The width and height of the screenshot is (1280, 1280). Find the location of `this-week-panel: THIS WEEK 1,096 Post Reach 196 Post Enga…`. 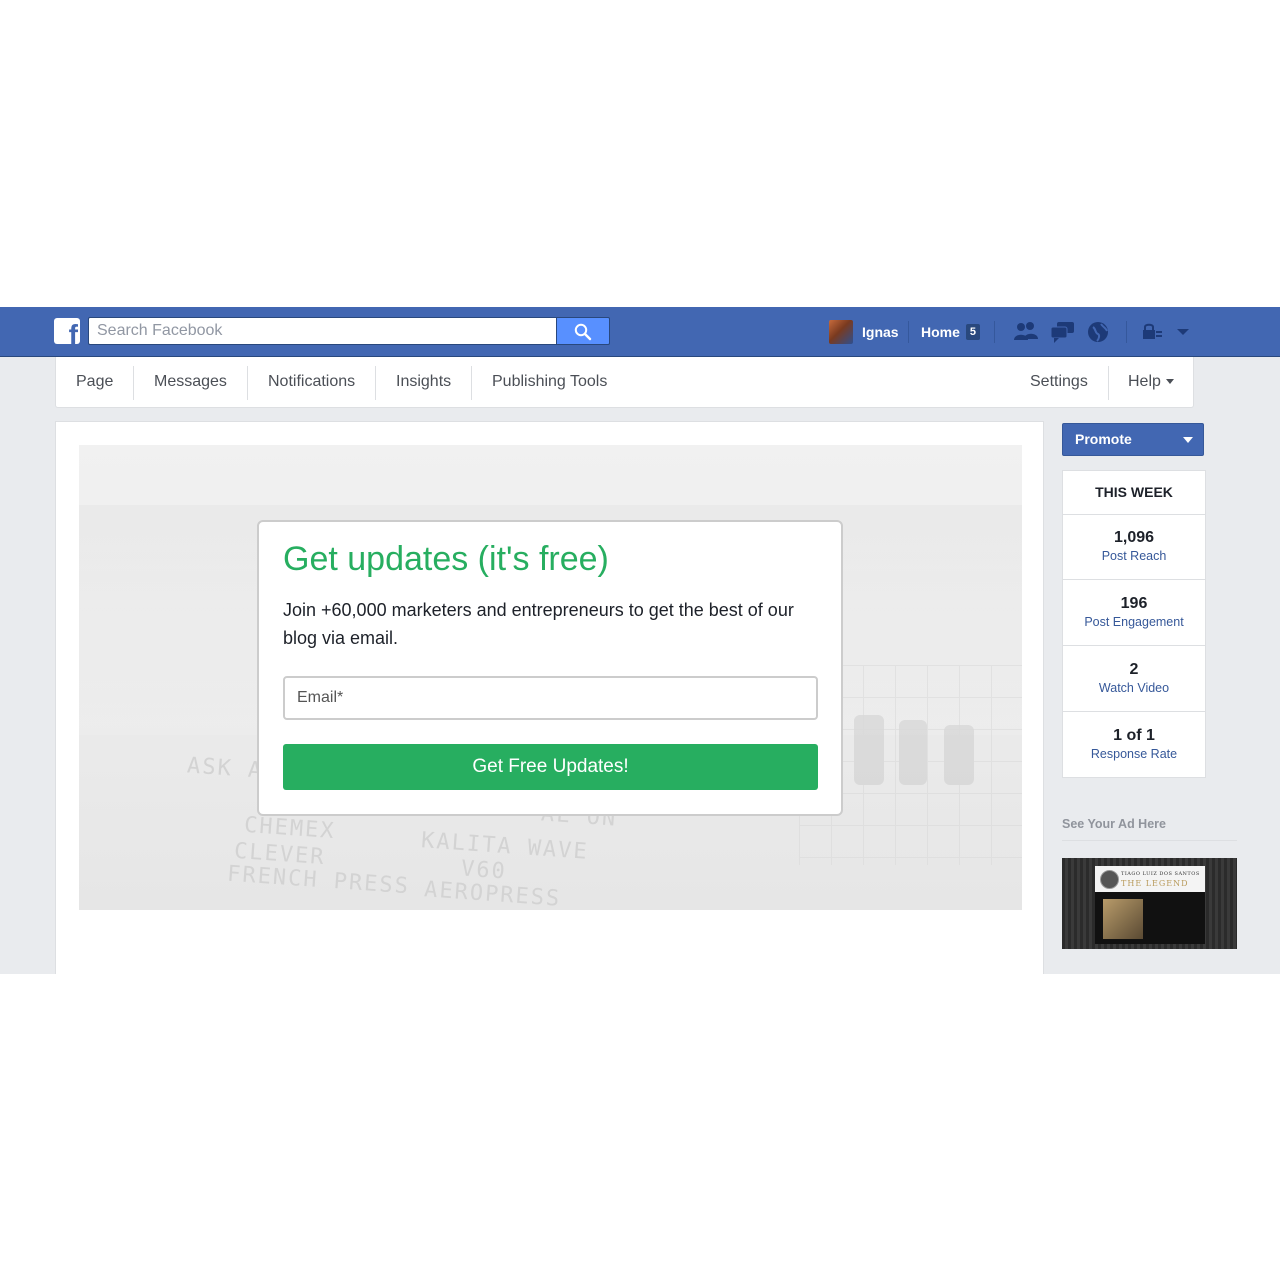

this-week-panel: THIS WEEK 1,096 Post Reach 196 Post Enga… is located at coordinates (1134, 624).